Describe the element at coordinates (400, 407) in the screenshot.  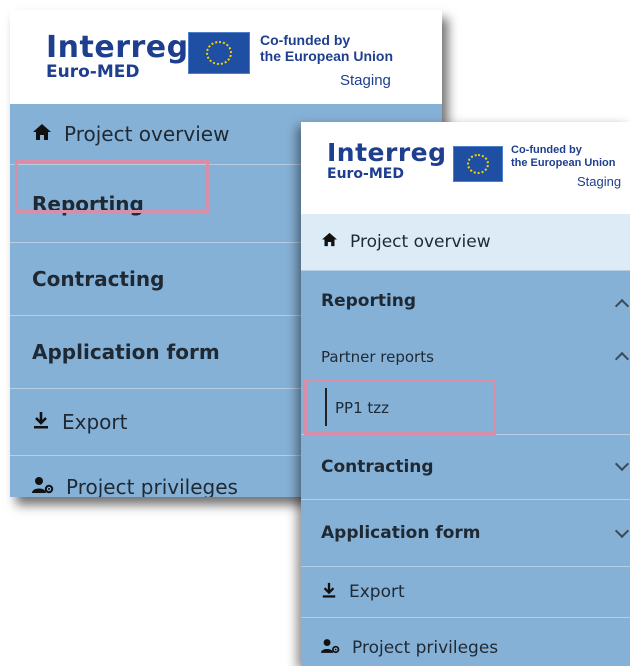
I see `highlight-pp1-tzz` at that location.